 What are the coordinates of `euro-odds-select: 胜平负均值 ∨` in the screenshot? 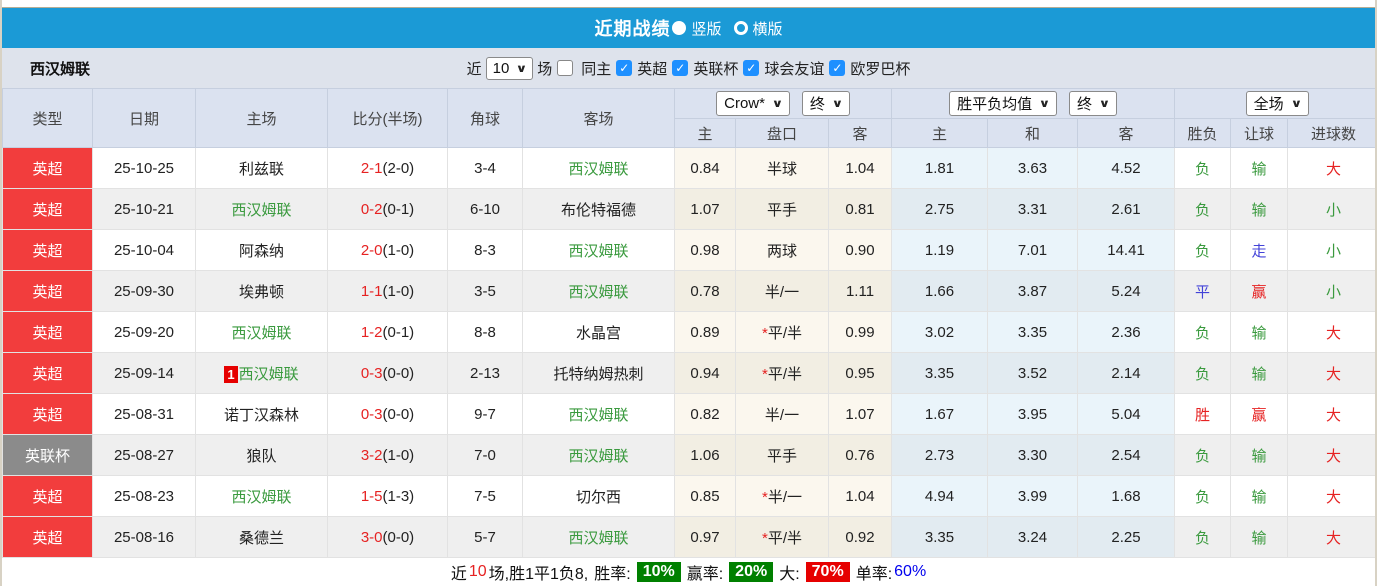 It's located at (1003, 103).